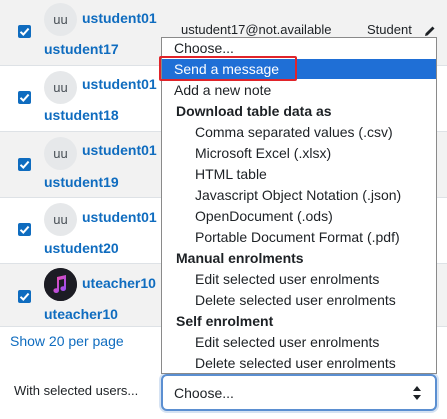 The width and height of the screenshot is (447, 419). I want to click on option-self-delete: Delete selected user enrolments, so click(299, 363).